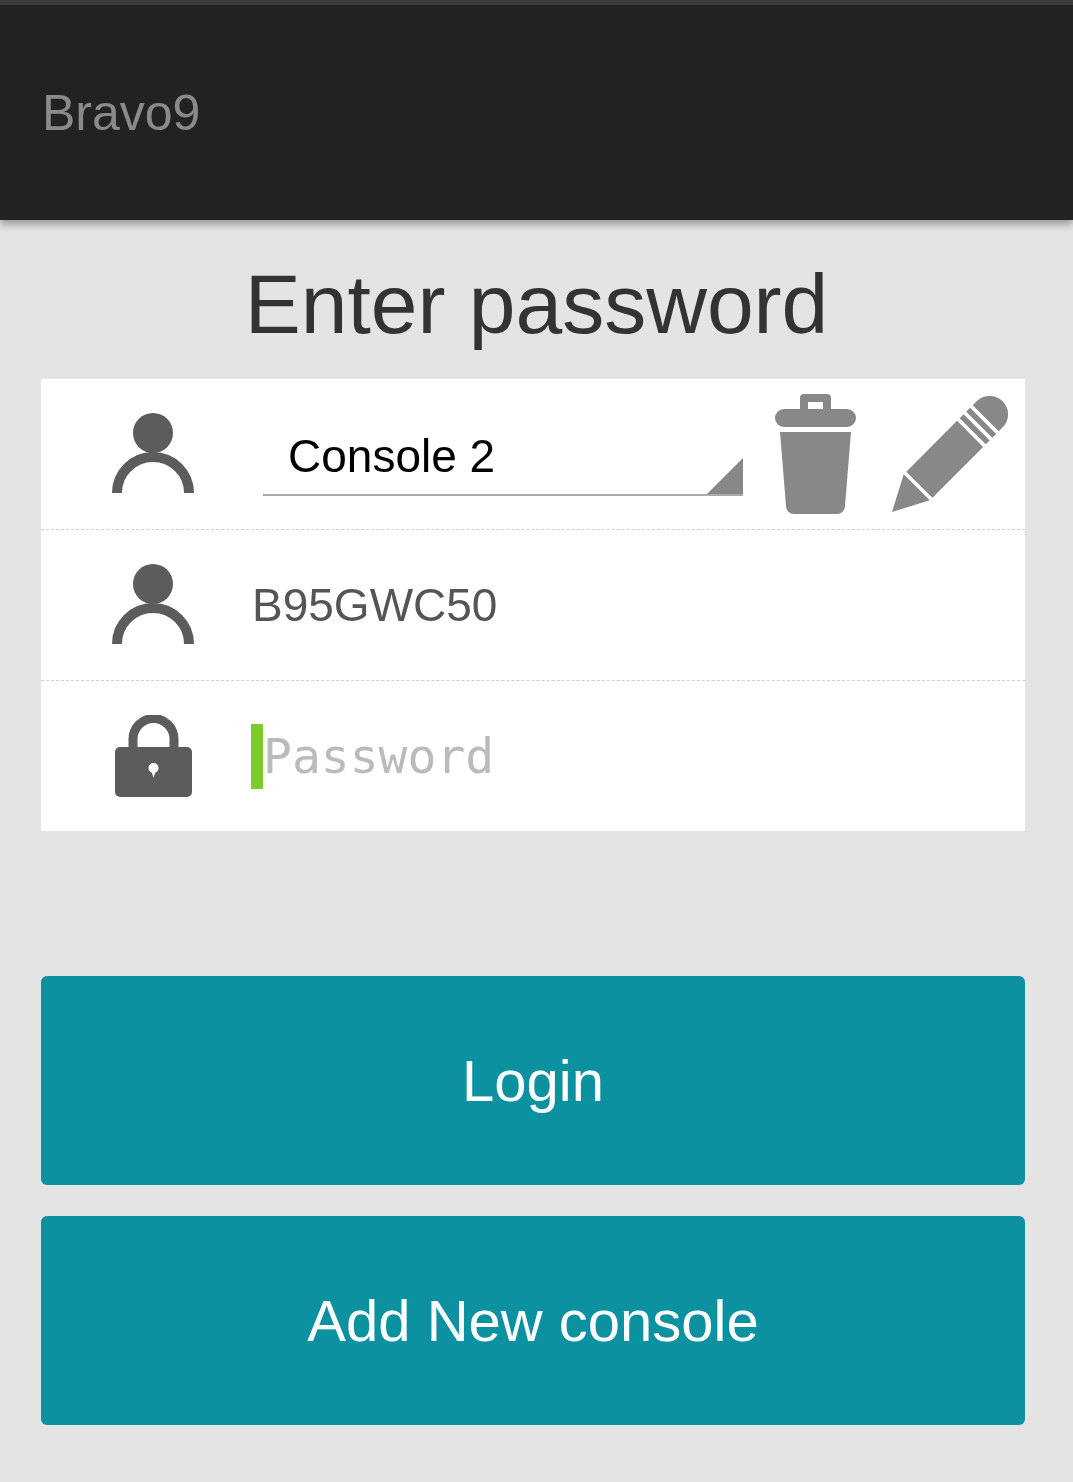  I want to click on app-title: Bravo9, so click(121, 112).